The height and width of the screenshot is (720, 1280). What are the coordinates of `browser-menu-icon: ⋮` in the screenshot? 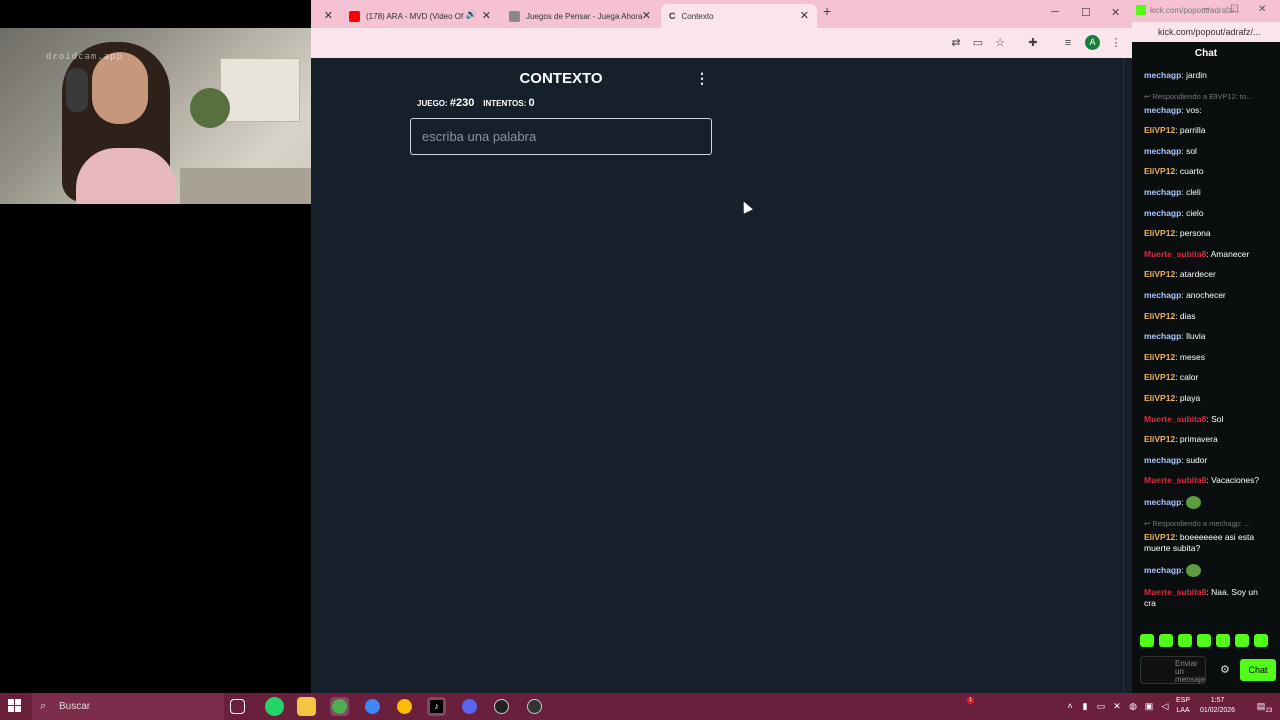 It's located at (1116, 43).